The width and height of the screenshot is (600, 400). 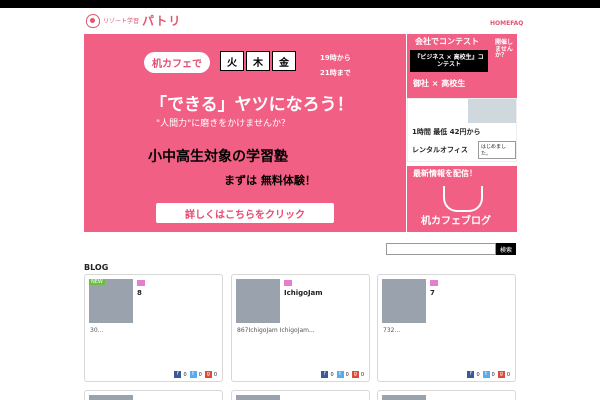 I want to click on slider-subline: "人間力"に磨きをかけませんか？, so click(x=223, y=124).